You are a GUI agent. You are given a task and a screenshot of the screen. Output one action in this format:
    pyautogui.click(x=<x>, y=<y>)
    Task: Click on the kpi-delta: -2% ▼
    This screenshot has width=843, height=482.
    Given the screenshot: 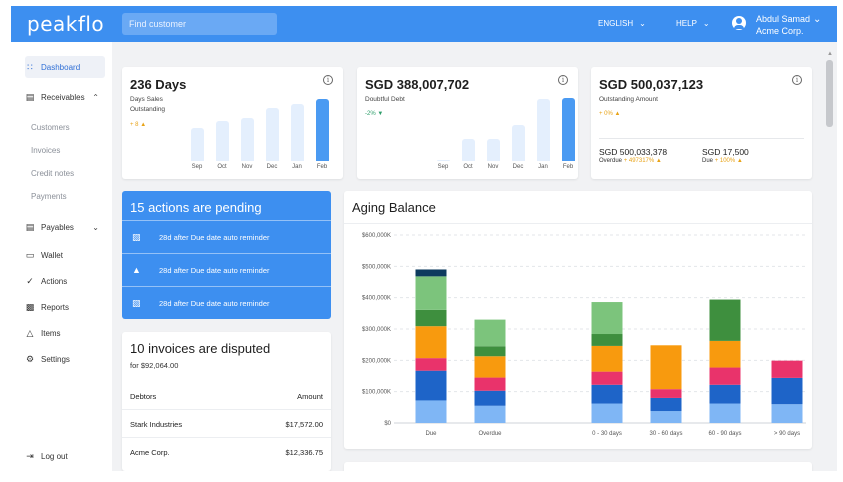 What is the action you would take?
    pyautogui.click(x=374, y=114)
    